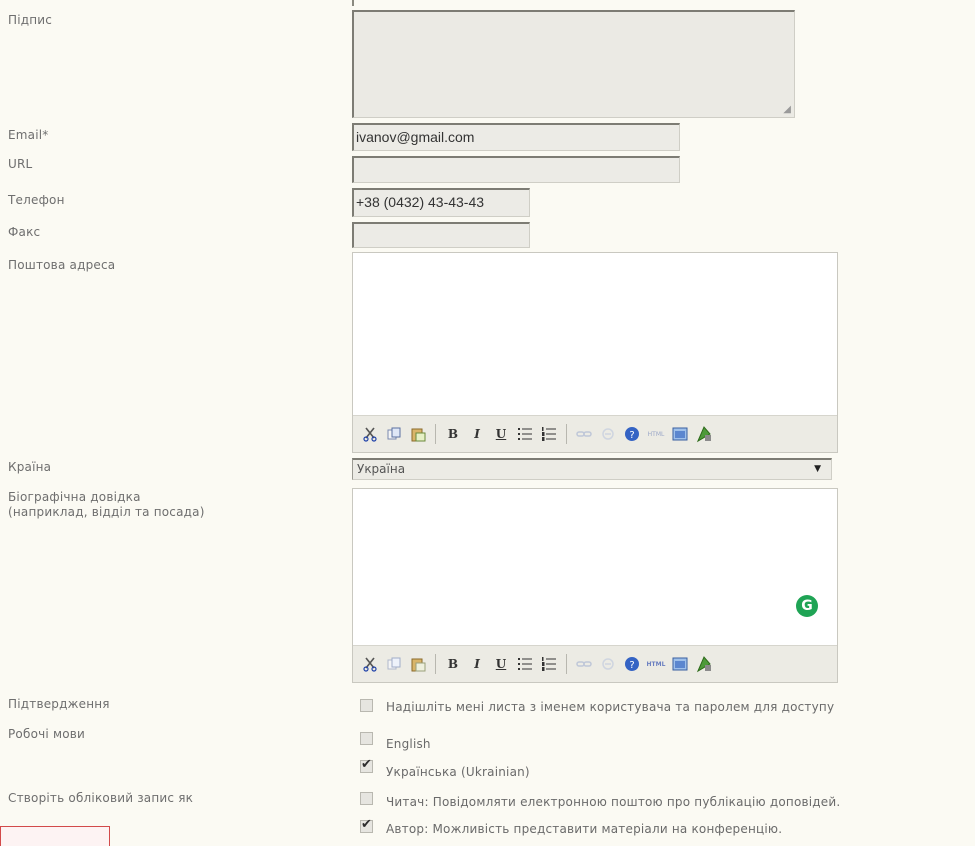  What do you see at coordinates (30, 20) in the screenshot?
I see `signature-label: Підпис` at bounding box center [30, 20].